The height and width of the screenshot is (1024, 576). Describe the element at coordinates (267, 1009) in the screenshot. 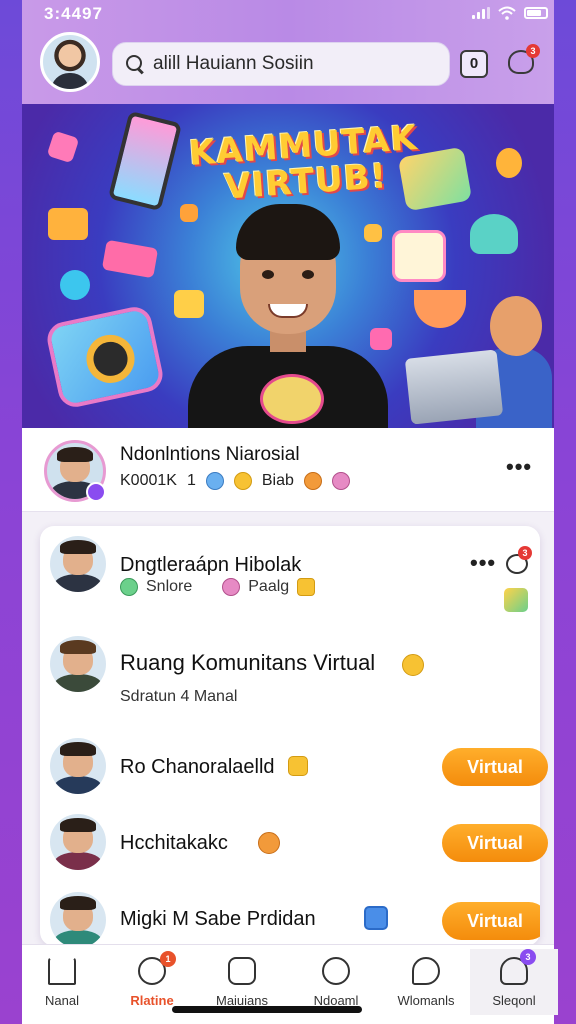

I see `home-indicator` at that location.